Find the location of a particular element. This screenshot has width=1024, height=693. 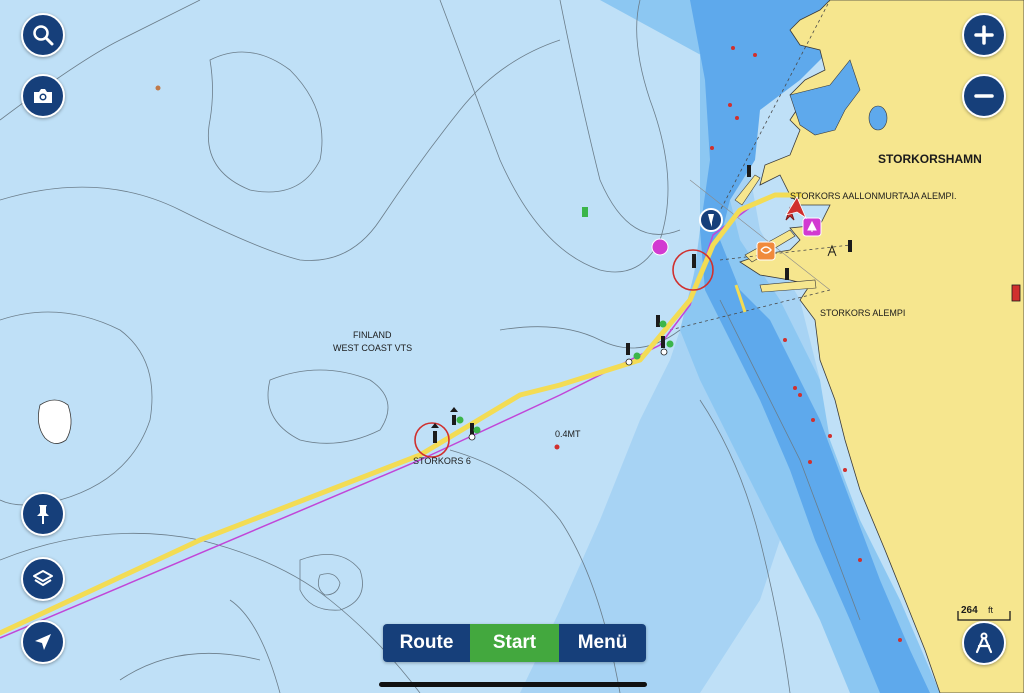

breakwater-label: STORKORS AALLONMURTAJA ALEMPI. is located at coordinates (873, 196).